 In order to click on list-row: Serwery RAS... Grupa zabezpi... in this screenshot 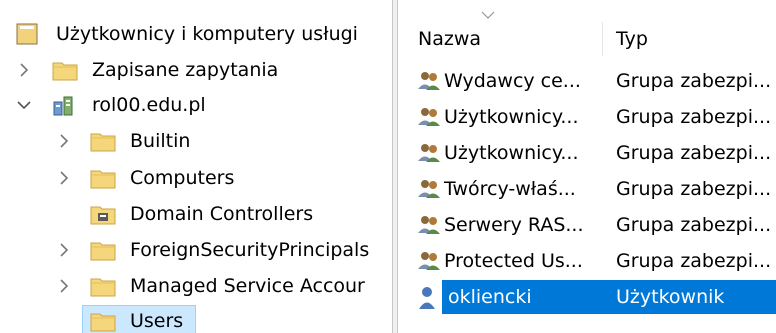, I will do `click(587, 225)`.